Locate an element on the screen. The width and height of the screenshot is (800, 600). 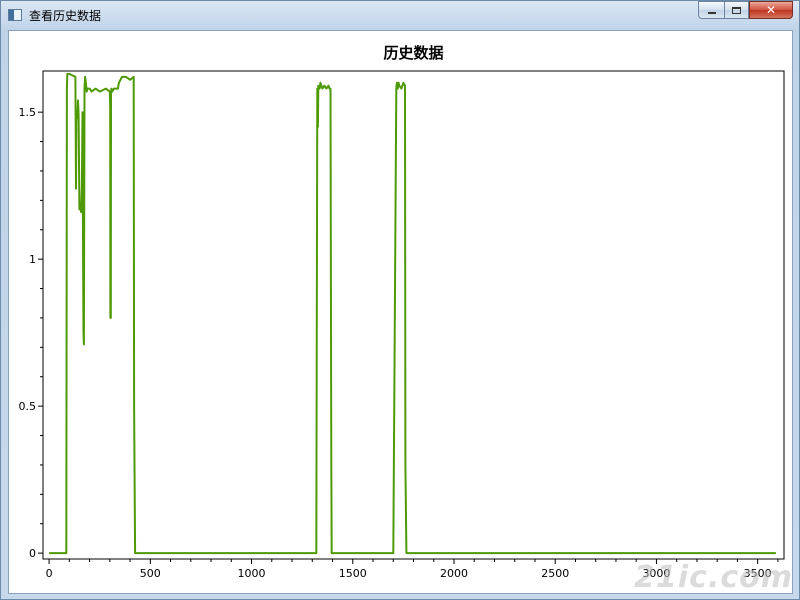
x-tick-label: 1000 is located at coordinates (252, 573).